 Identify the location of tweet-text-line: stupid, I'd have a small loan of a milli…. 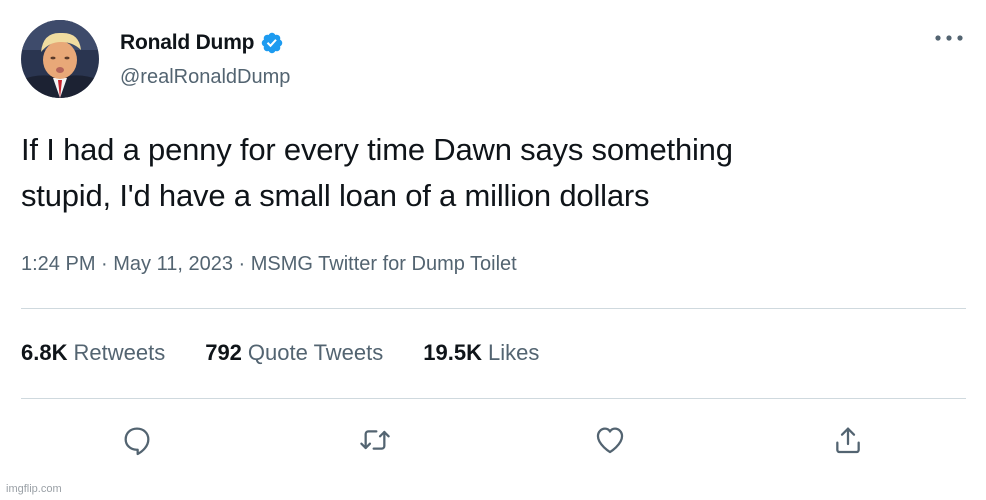
(335, 195).